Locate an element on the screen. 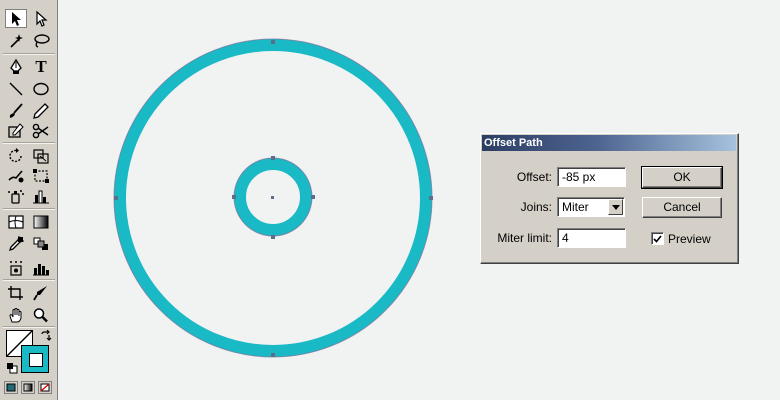  symbol-tool is located at coordinates (16, 267).